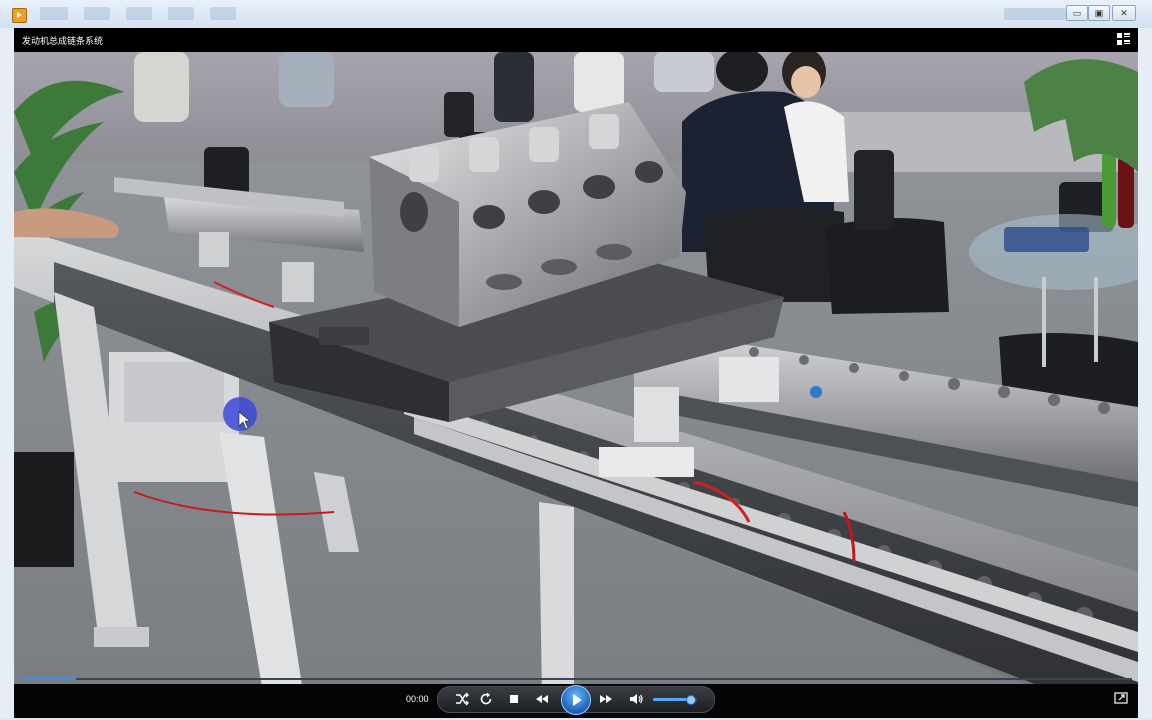 This screenshot has height=720, width=1152. I want to click on window-title-area, so click(1035, 14).